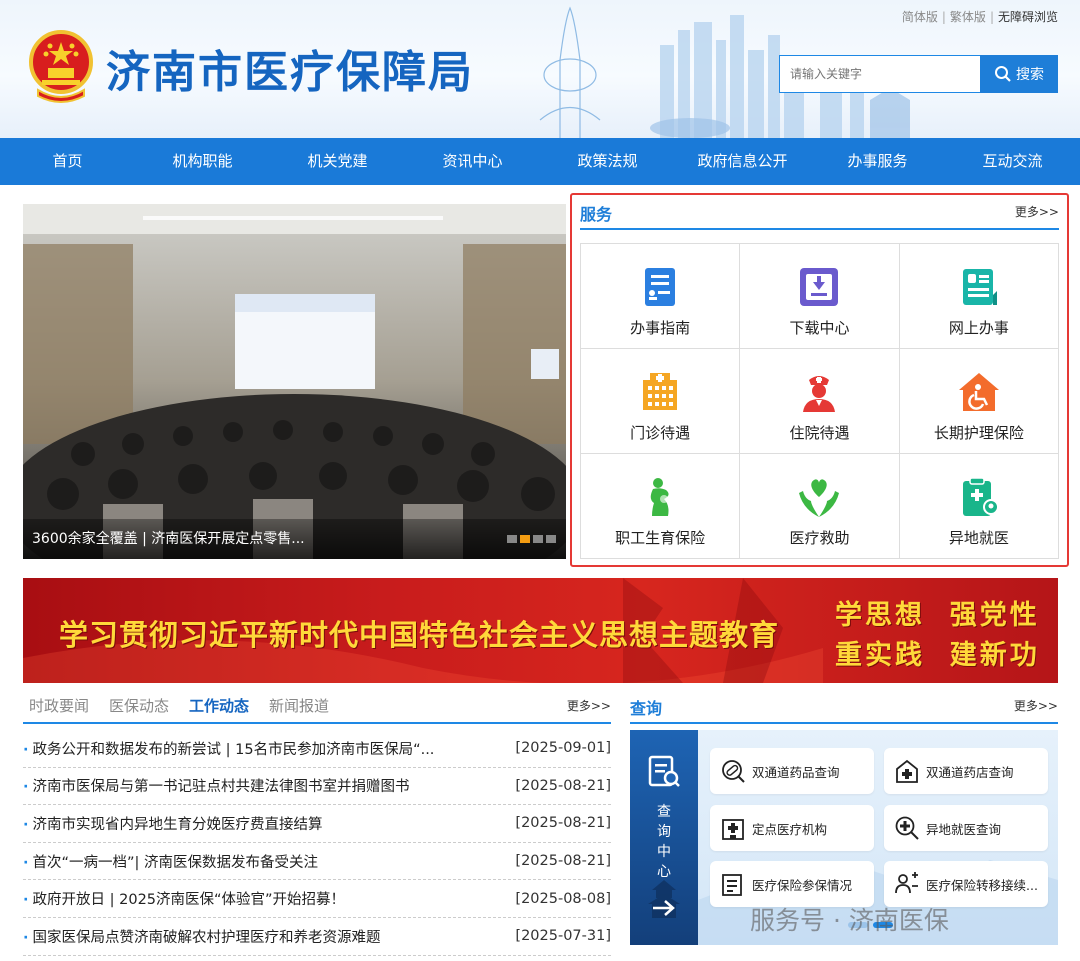 The width and height of the screenshot is (1080, 961). What do you see at coordinates (978, 538) in the screenshot?
I see `service-remote-medical-label: 异地就医` at bounding box center [978, 538].